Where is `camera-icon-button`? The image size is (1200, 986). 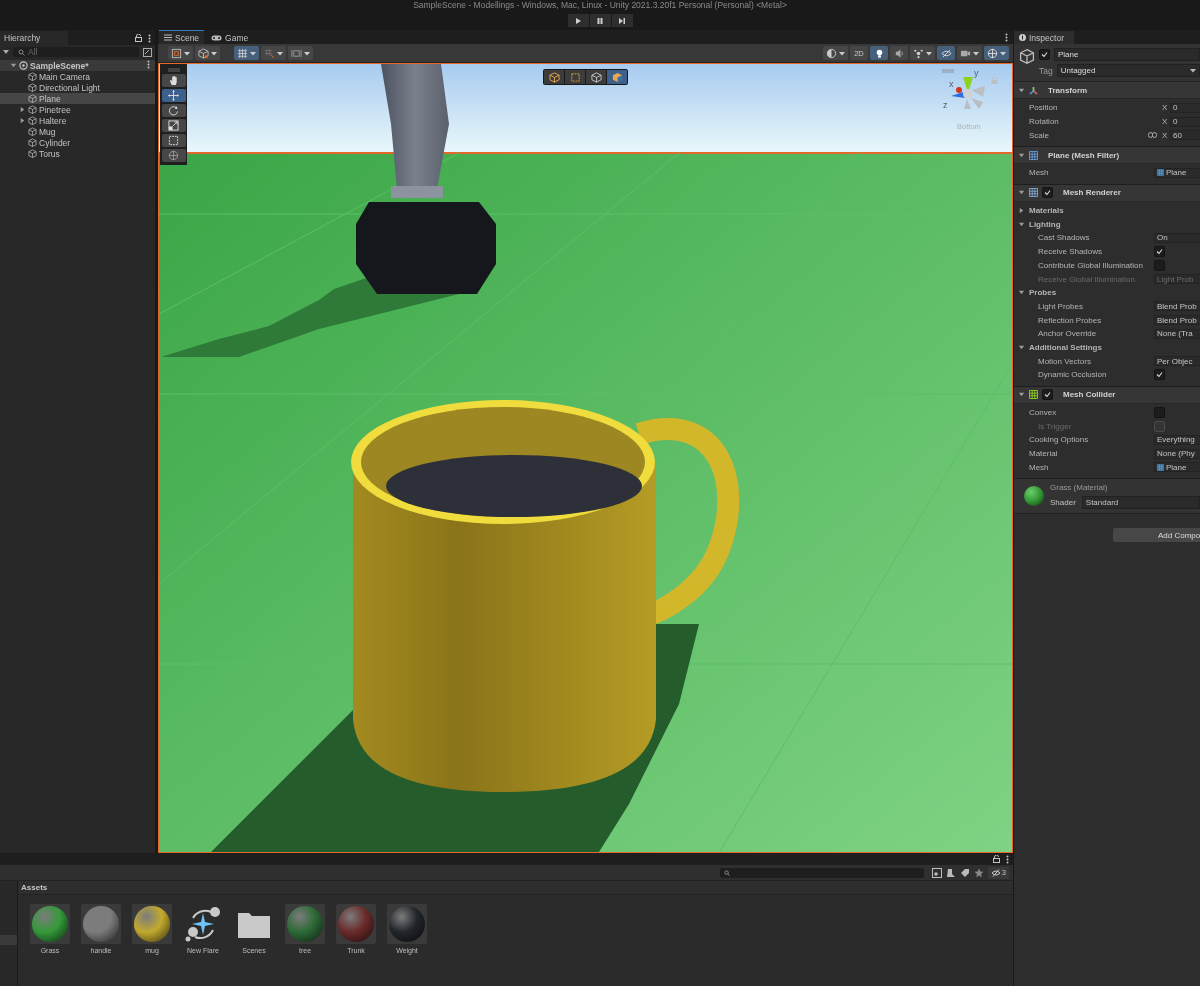 camera-icon-button is located at coordinates (969, 53).